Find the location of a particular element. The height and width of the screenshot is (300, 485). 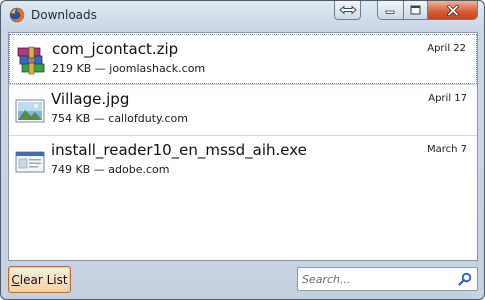

clear-list-button: Clear List is located at coordinates (39, 279).